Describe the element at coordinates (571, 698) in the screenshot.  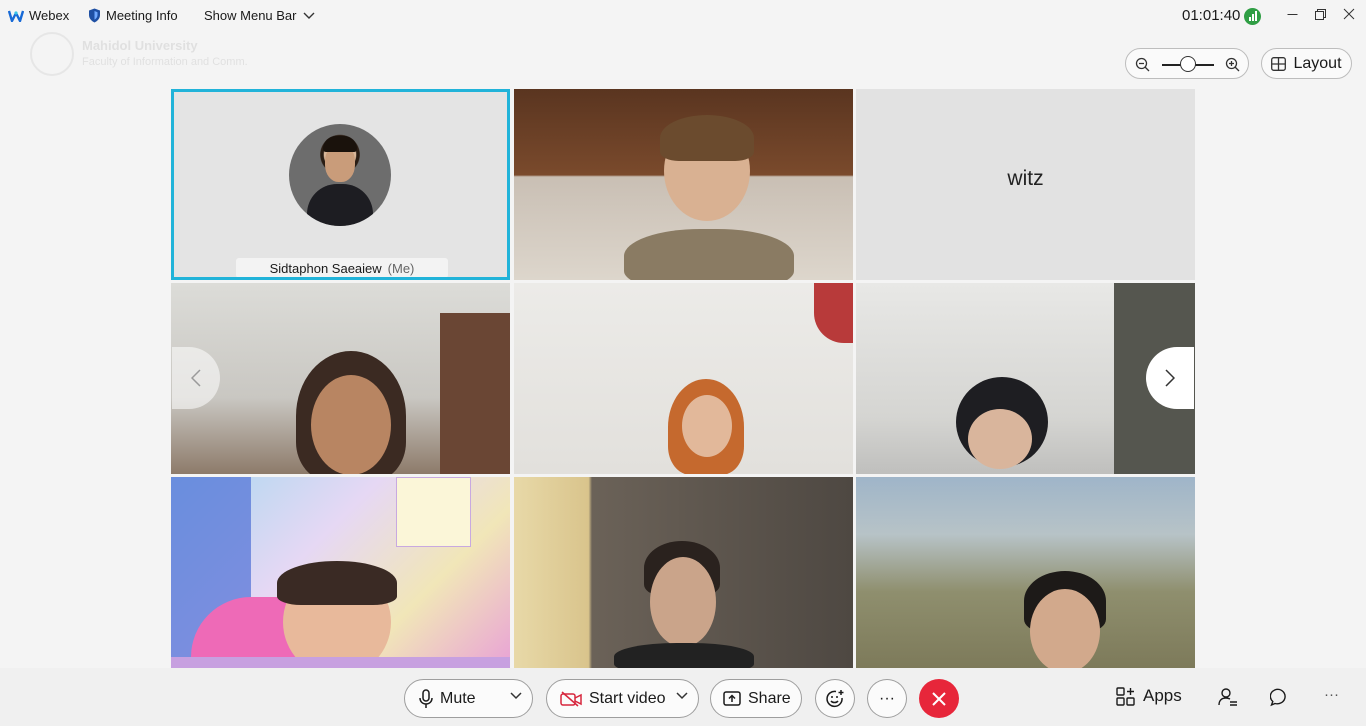
I see `video-off-icon` at that location.